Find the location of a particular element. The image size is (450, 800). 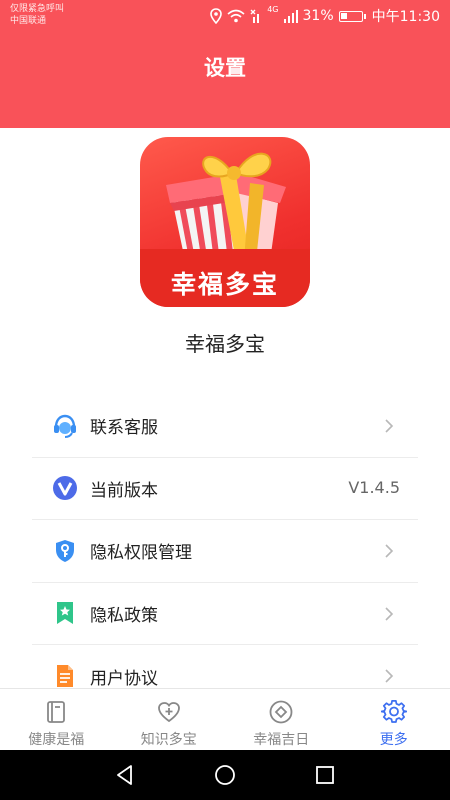

menu-item-label: 联系客服 is located at coordinates (124, 428).